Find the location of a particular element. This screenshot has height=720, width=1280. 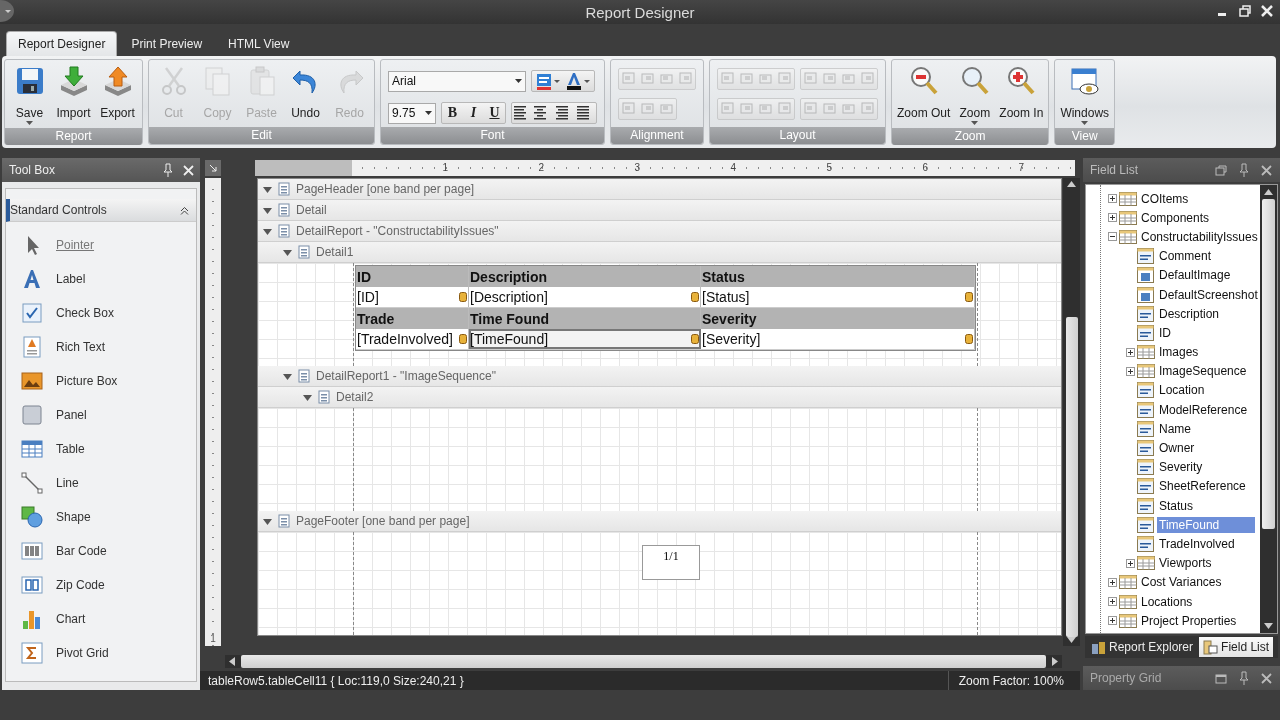

group-label: Layout is located at coordinates (797, 135).